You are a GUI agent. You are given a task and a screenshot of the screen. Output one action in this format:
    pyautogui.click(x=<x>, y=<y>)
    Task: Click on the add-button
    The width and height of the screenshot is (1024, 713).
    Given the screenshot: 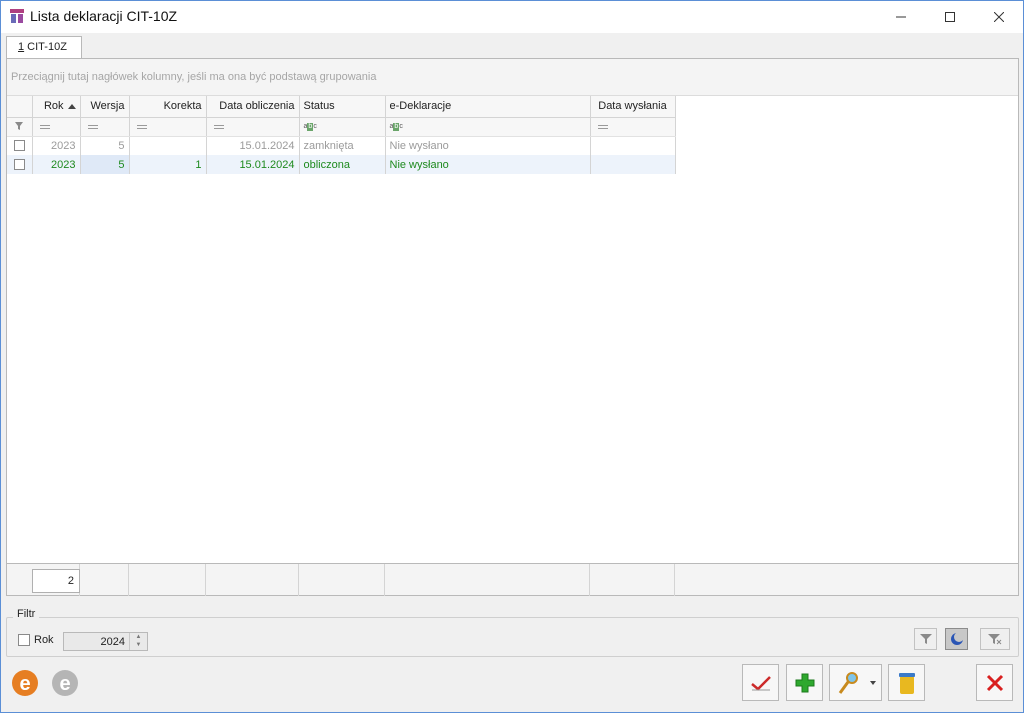 What is the action you would take?
    pyautogui.click(x=804, y=682)
    